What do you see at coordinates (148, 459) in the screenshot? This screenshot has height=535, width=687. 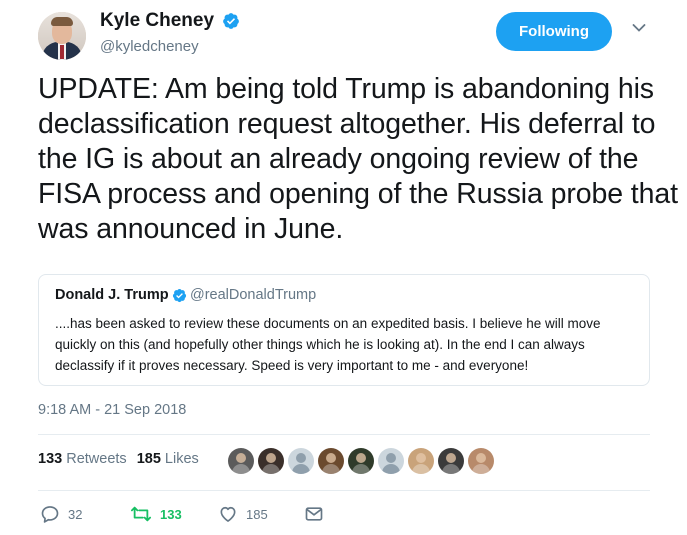 I see `likes-count: 185` at bounding box center [148, 459].